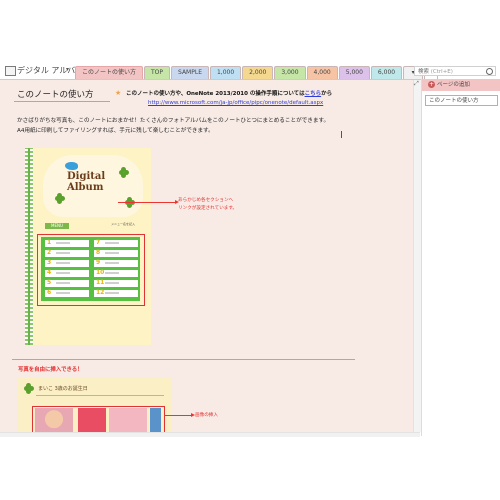  I want to click on search-placeholder: (Ctrl+E), so click(441, 72).